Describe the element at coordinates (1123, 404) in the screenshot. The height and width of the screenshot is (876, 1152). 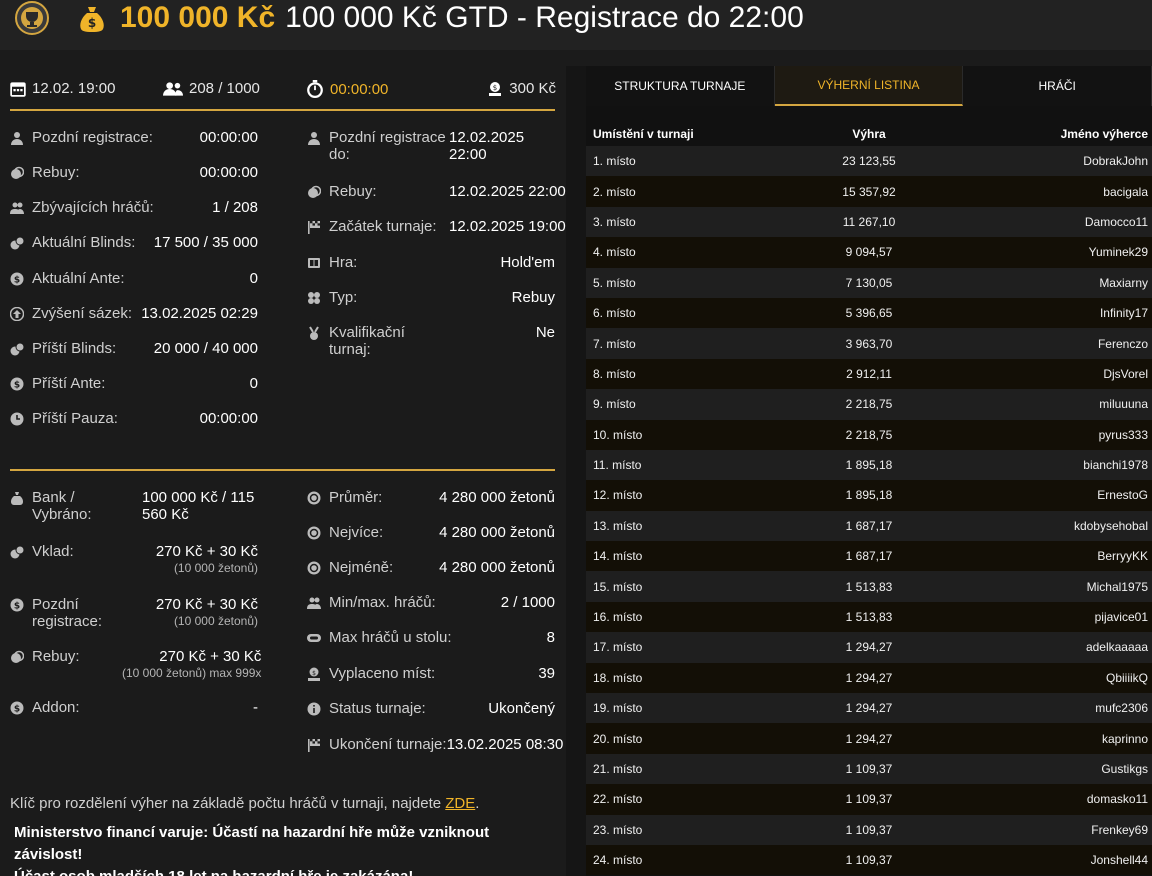
I see `cell-winner: miluuuna` at that location.